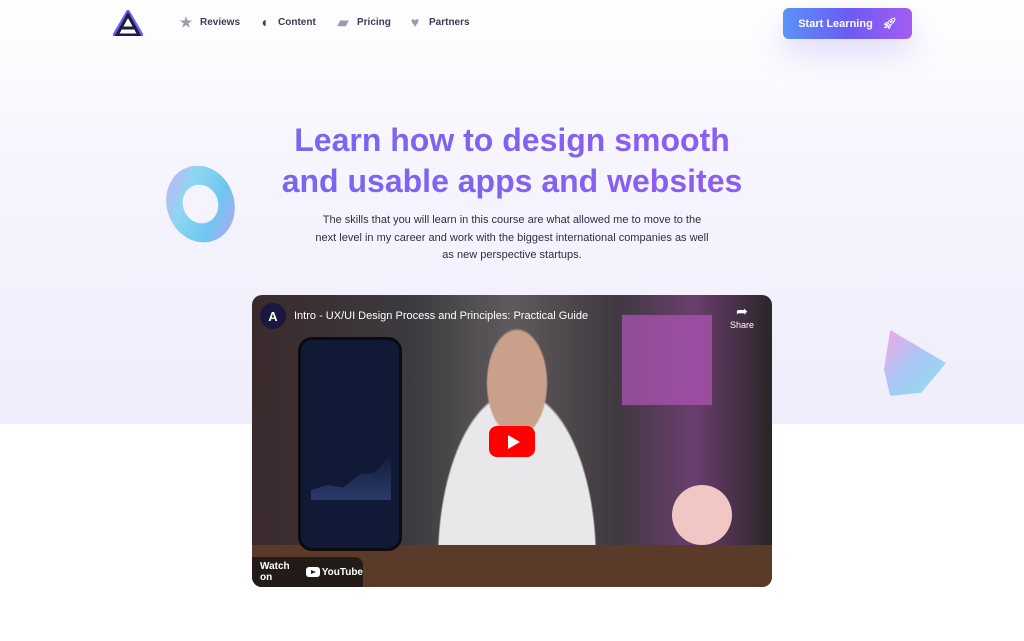 This screenshot has width=1024, height=641. What do you see at coordinates (512, 140) in the screenshot?
I see `title-line-1: Learn how to design smooth` at bounding box center [512, 140].